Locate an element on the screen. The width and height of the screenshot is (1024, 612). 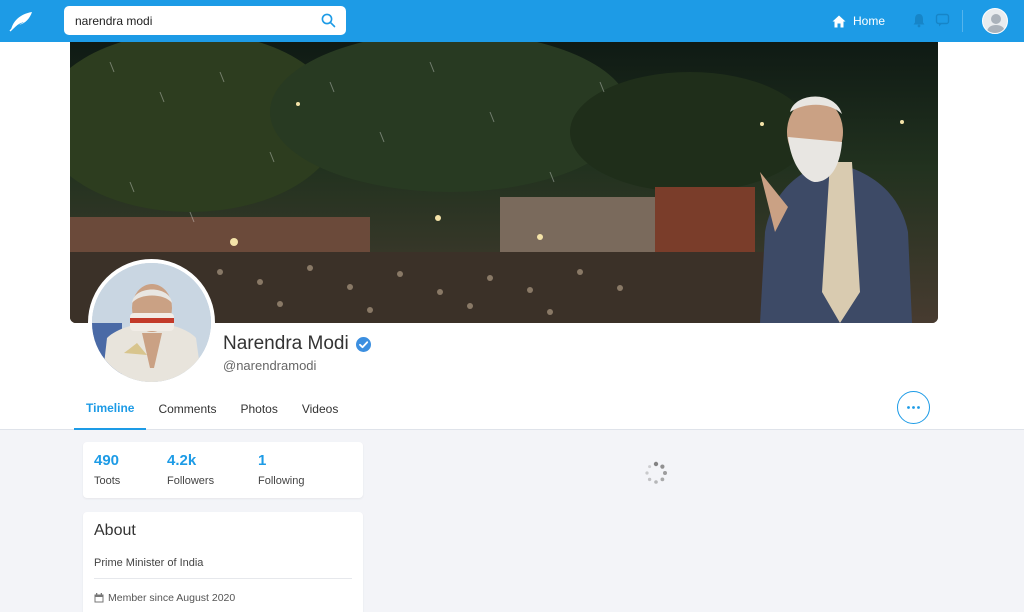
calendar-icon is located at coordinates (99, 598).